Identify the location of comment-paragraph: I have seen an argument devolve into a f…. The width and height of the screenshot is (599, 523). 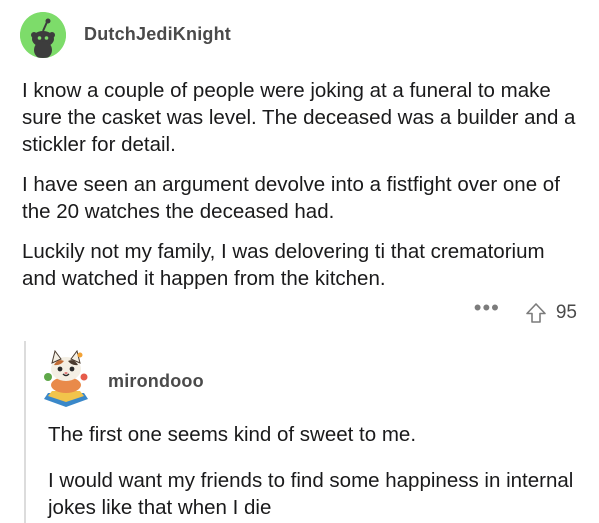
(291, 198).